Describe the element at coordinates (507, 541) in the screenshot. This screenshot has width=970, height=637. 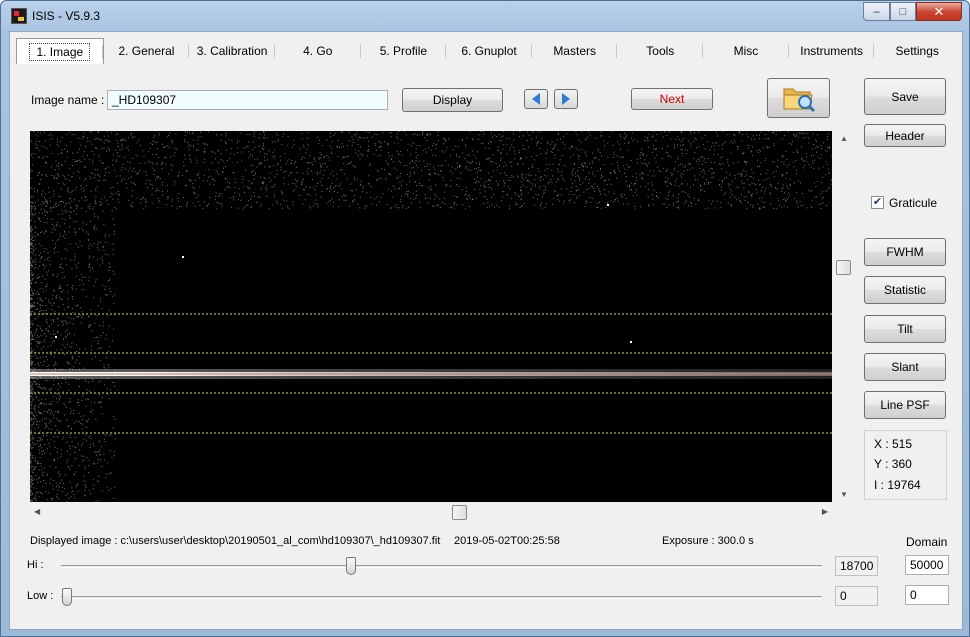
I see `image-datetime: 2019-05-02T00:25:58` at that location.